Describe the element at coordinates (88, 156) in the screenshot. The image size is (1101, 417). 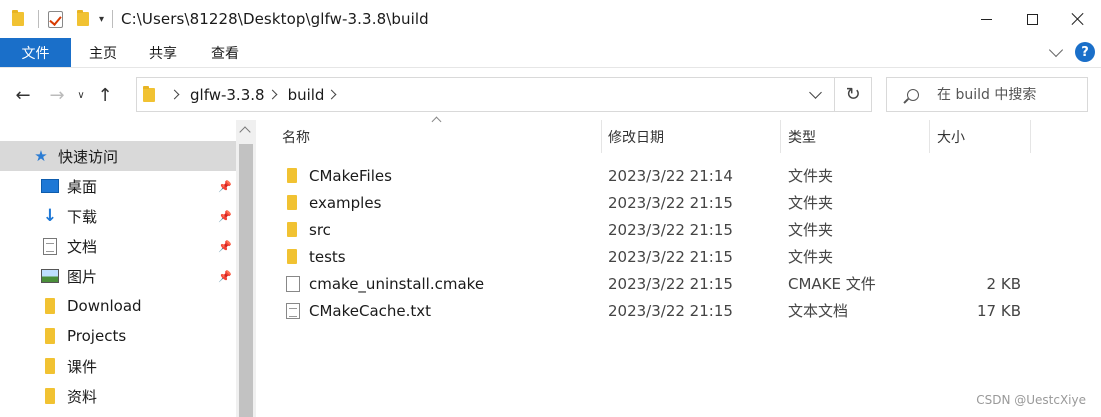
I see `nav-item-label: 快速访问` at that location.